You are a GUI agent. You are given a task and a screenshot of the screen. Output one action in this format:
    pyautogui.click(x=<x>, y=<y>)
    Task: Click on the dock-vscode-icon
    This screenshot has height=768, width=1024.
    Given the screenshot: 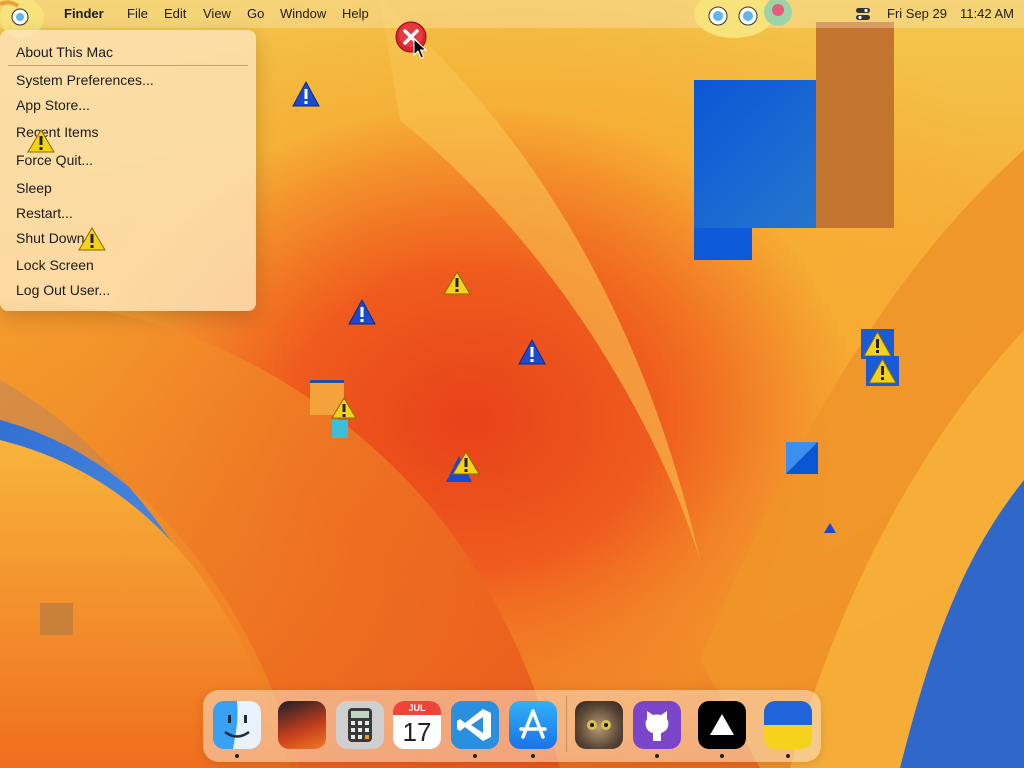 What is the action you would take?
    pyautogui.click(x=475, y=725)
    